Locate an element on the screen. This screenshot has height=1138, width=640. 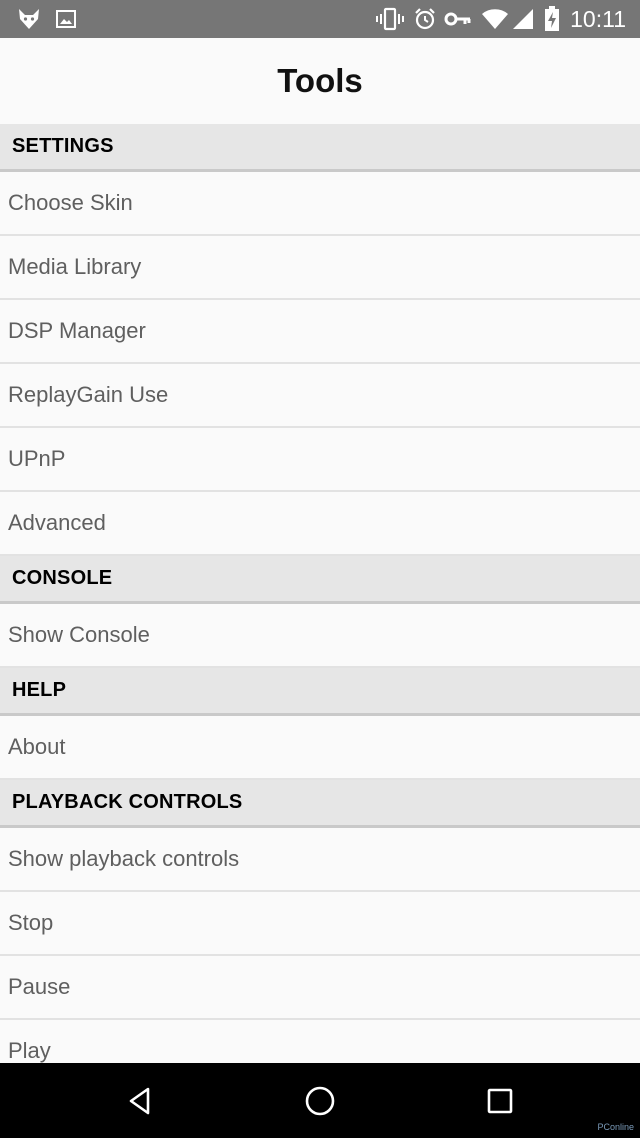
status-bar: 10:11 is located at coordinates (320, 19).